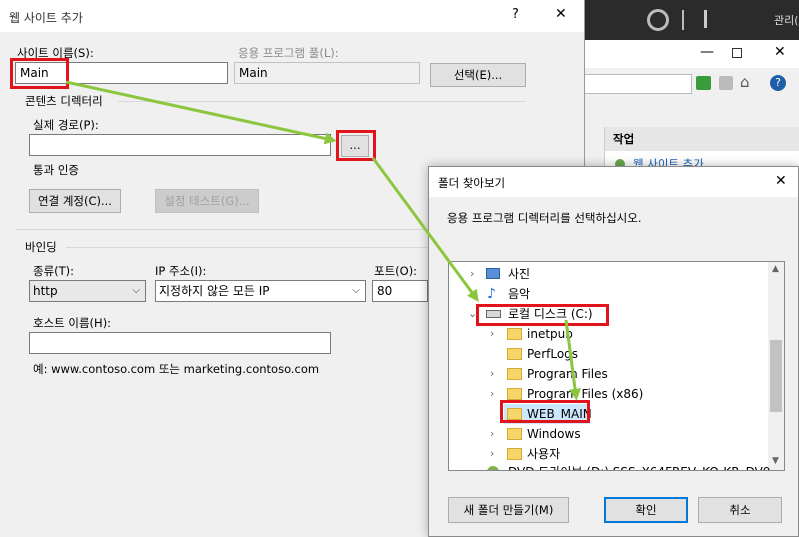 The width and height of the screenshot is (799, 537). I want to click on local-disk-highlight, so click(542, 315).